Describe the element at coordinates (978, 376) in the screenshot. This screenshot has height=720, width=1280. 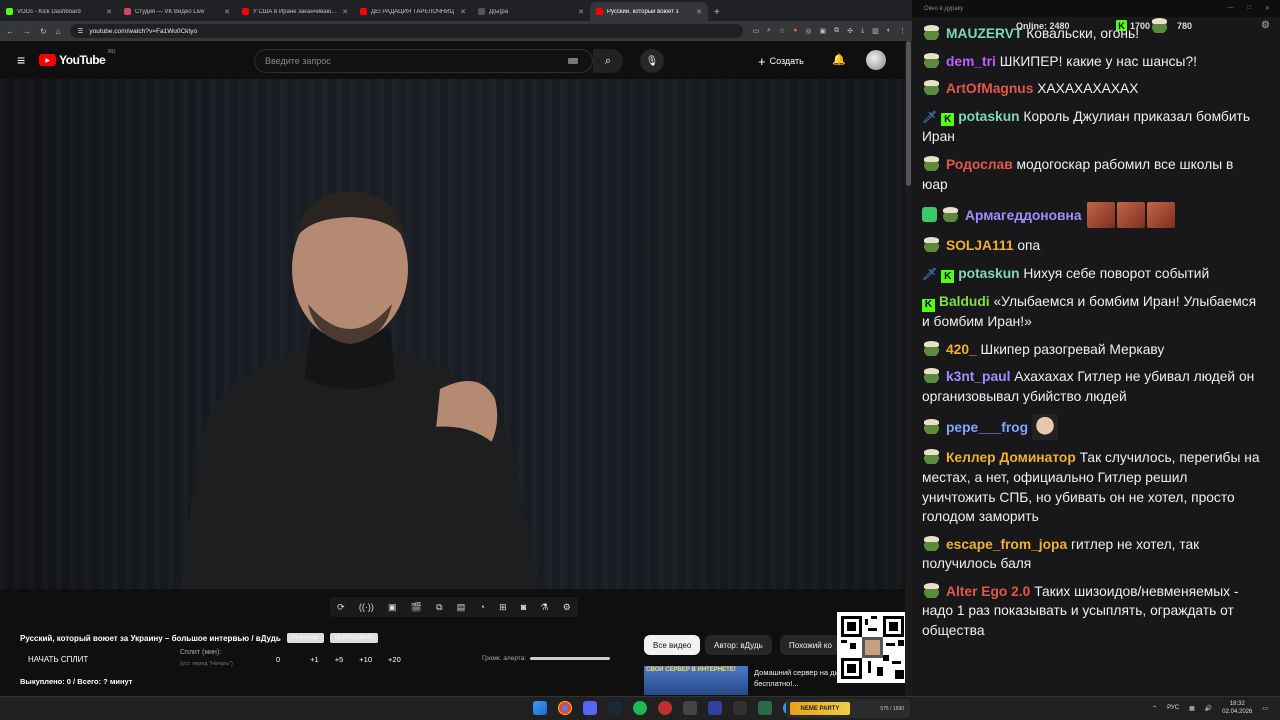
I see `chat-username: k3nt_paul` at that location.